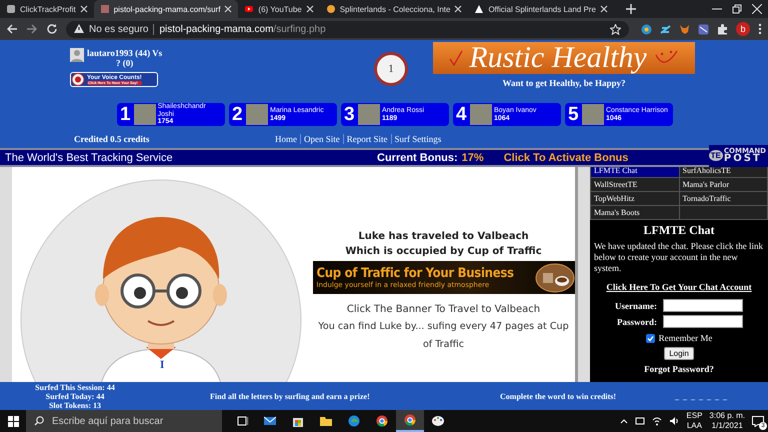 This screenshot has height=432, width=768. Describe the element at coordinates (723, 184) in the screenshot. I see `site-link: Mama's Parlor` at that location.